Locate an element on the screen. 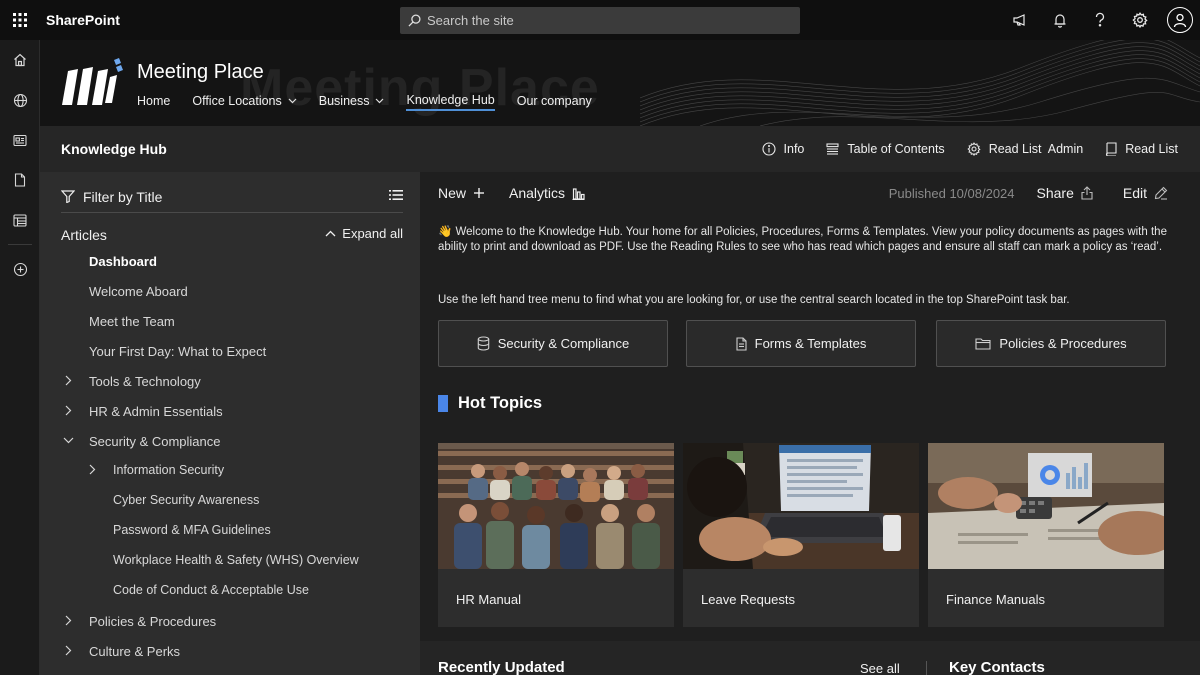  tree-item-hr-admin: HR & Admin Essentials is located at coordinates (144, 411).